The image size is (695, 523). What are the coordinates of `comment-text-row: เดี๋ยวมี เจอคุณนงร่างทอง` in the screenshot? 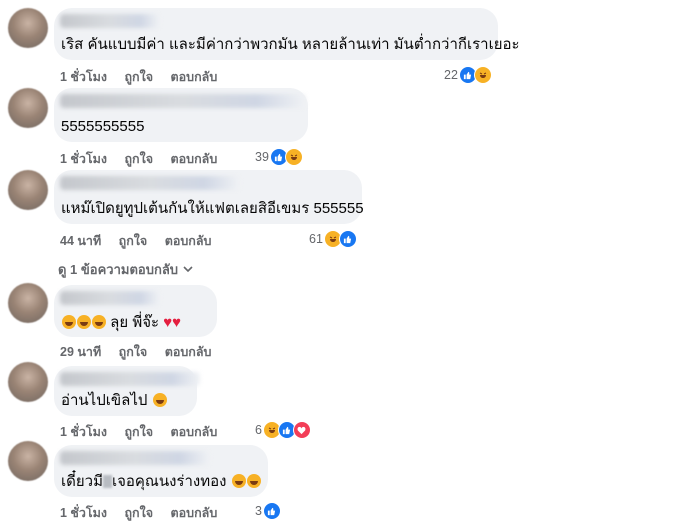 It's located at (161, 482).